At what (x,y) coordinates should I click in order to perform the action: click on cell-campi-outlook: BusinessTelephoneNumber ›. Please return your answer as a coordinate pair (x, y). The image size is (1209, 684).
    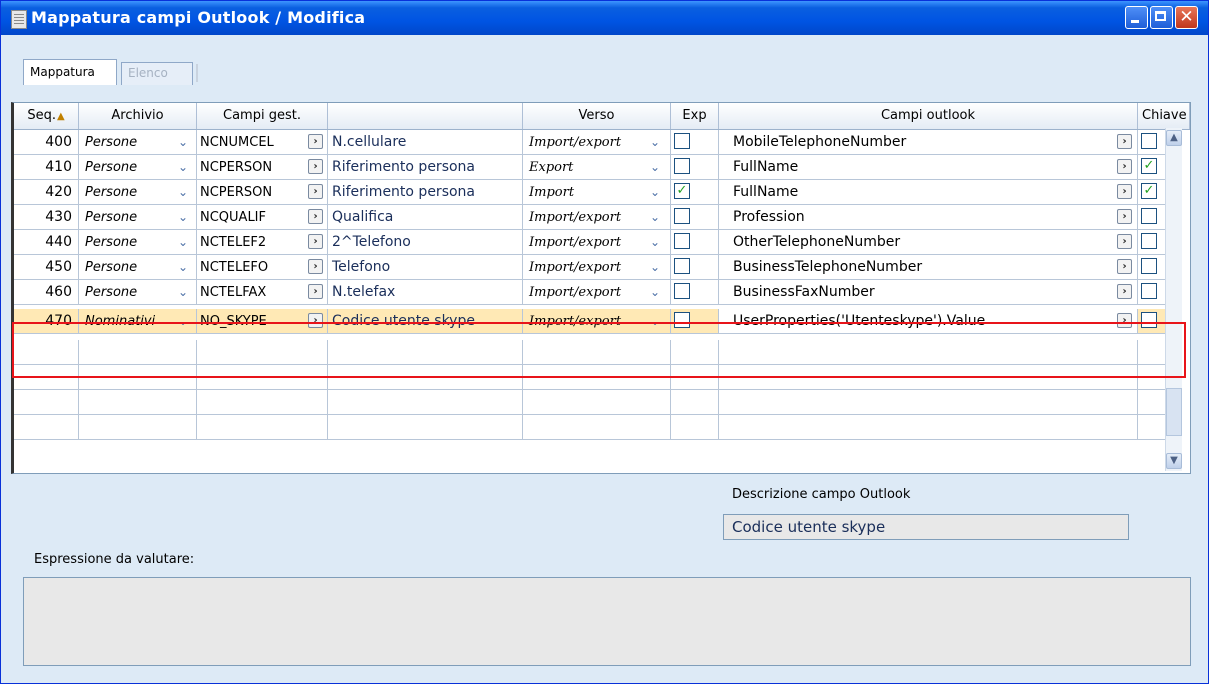
    Looking at the image, I should click on (928, 267).